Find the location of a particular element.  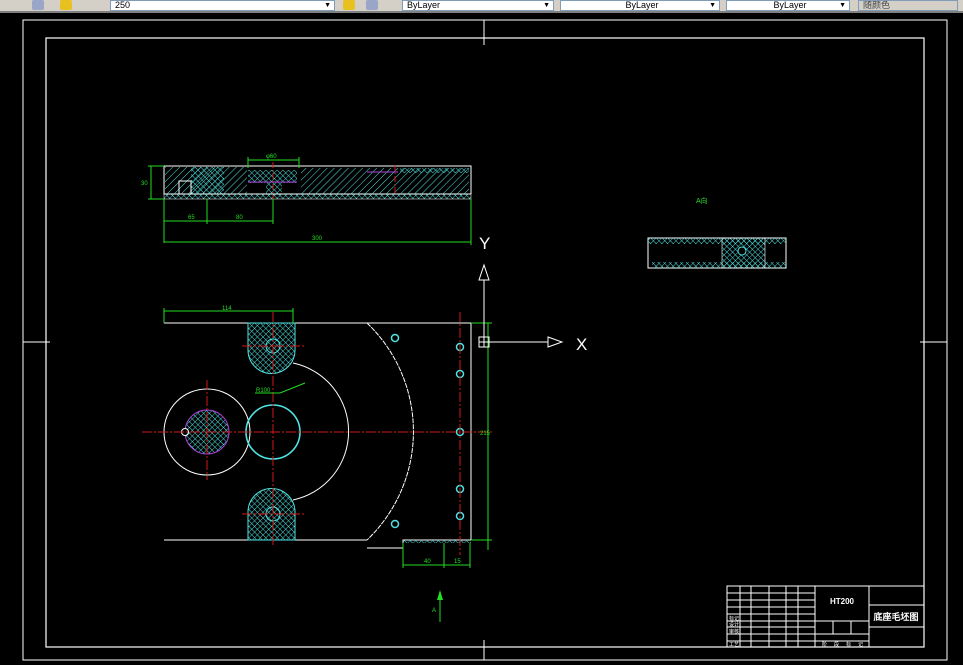

lineweight-combo-value: ByLayer is located at coordinates (790, 5).